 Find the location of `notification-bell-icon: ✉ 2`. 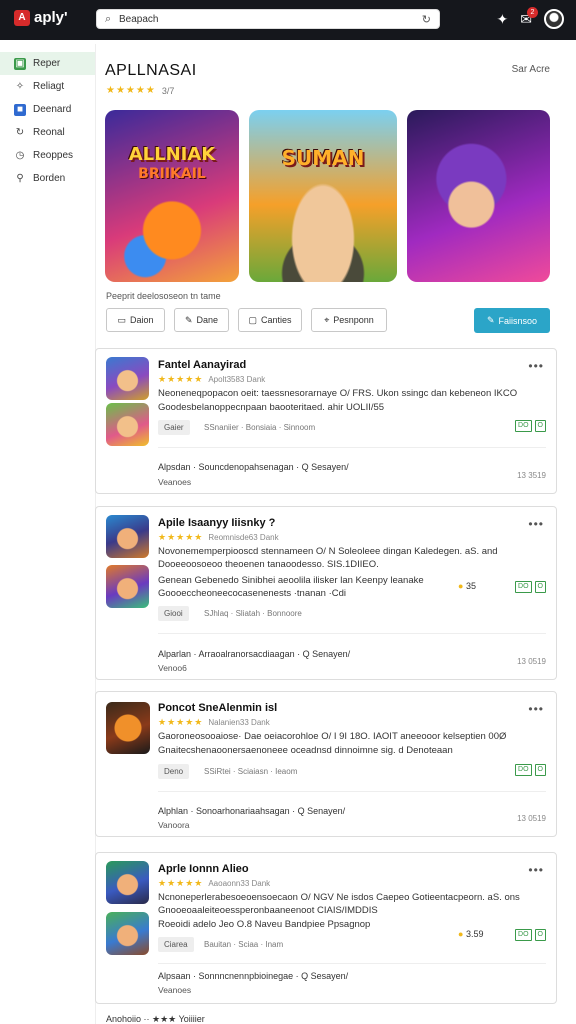

notification-bell-icon: ✉ 2 is located at coordinates (529, 17).